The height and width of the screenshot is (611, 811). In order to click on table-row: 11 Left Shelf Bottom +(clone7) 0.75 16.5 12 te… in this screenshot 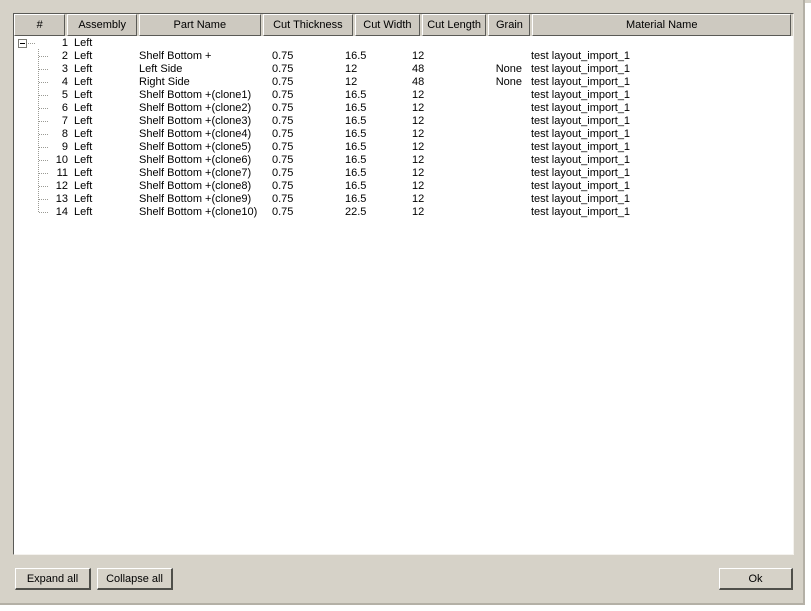, I will do `click(403, 173)`.